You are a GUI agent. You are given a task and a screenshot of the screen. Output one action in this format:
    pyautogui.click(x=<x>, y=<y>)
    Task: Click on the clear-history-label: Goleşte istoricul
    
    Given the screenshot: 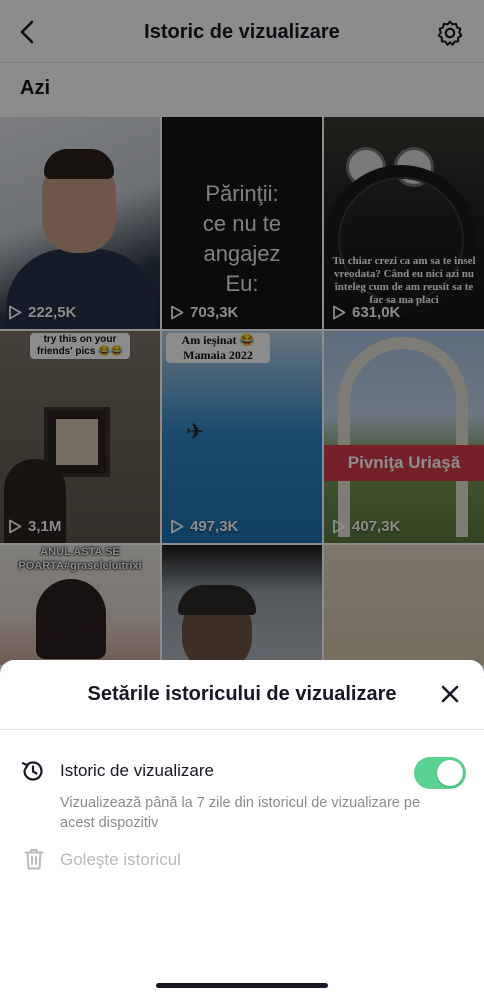 What is the action you would take?
    pyautogui.click(x=120, y=859)
    